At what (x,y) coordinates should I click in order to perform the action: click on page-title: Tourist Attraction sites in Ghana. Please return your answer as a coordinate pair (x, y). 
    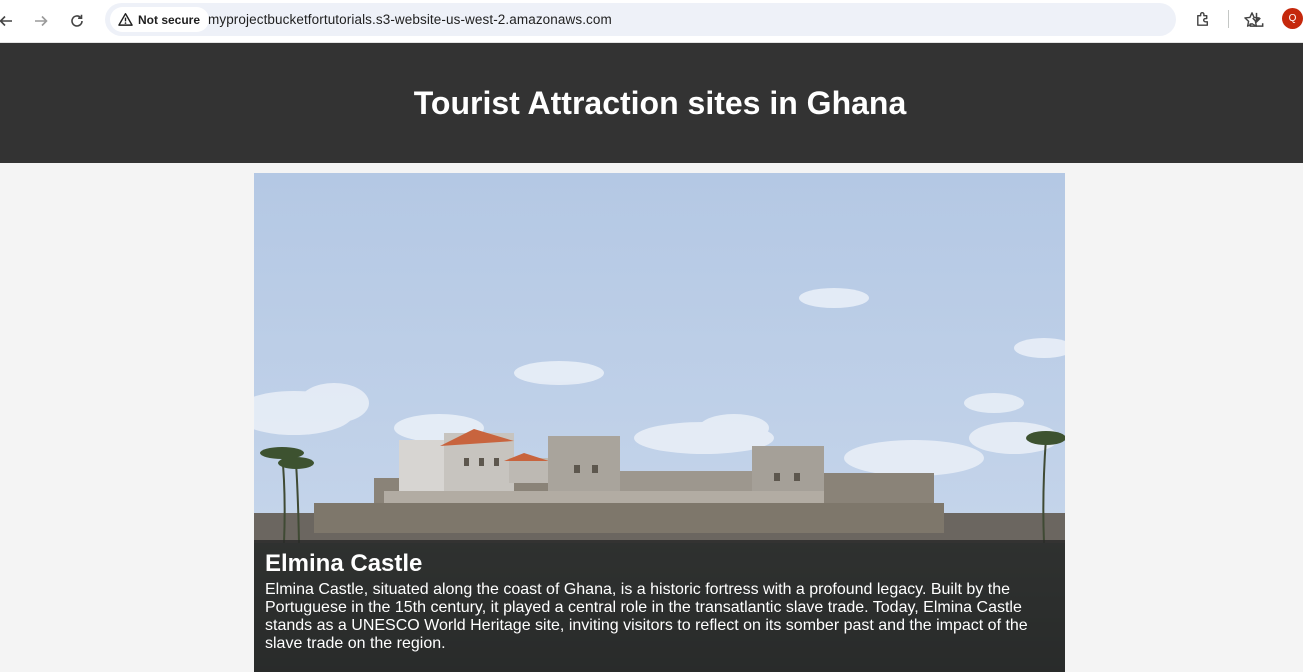
    Looking at the image, I should click on (660, 103).